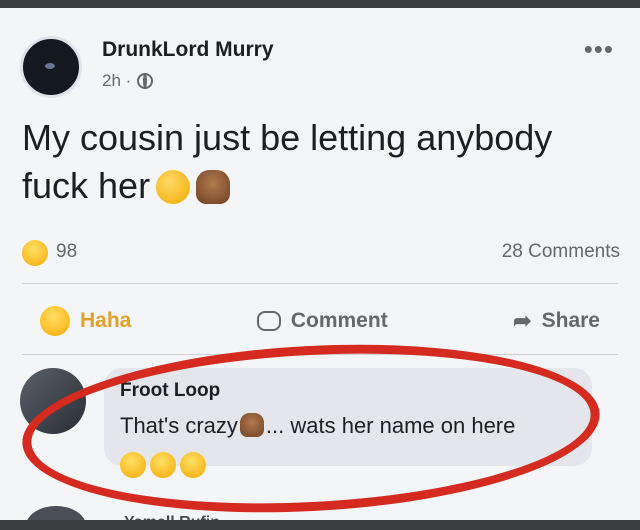 The height and width of the screenshot is (530, 640). I want to click on share-icon: ➦, so click(522, 320).